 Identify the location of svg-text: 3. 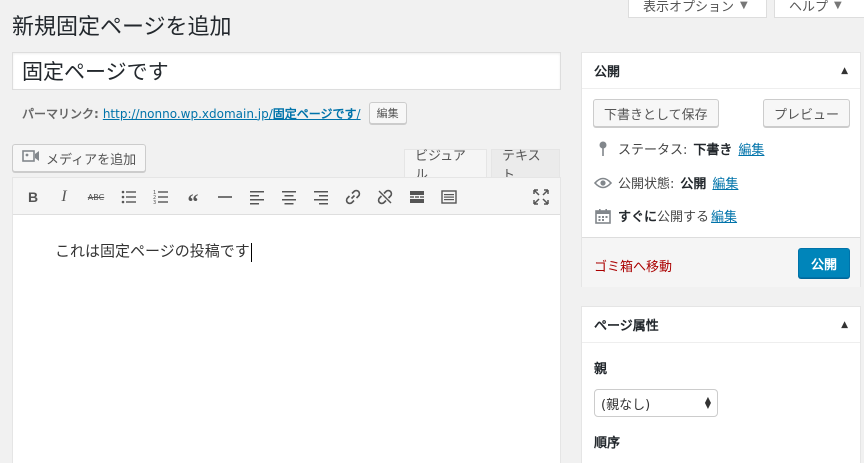
(154, 202).